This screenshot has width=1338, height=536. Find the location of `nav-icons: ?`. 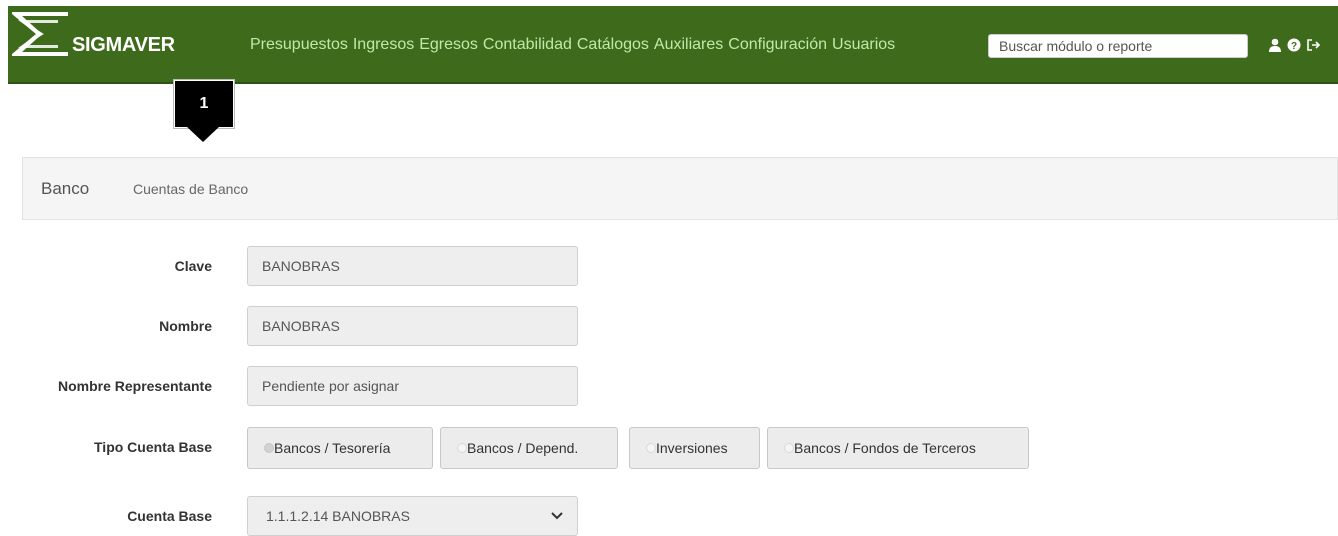

nav-icons: ? is located at coordinates (1294, 45).